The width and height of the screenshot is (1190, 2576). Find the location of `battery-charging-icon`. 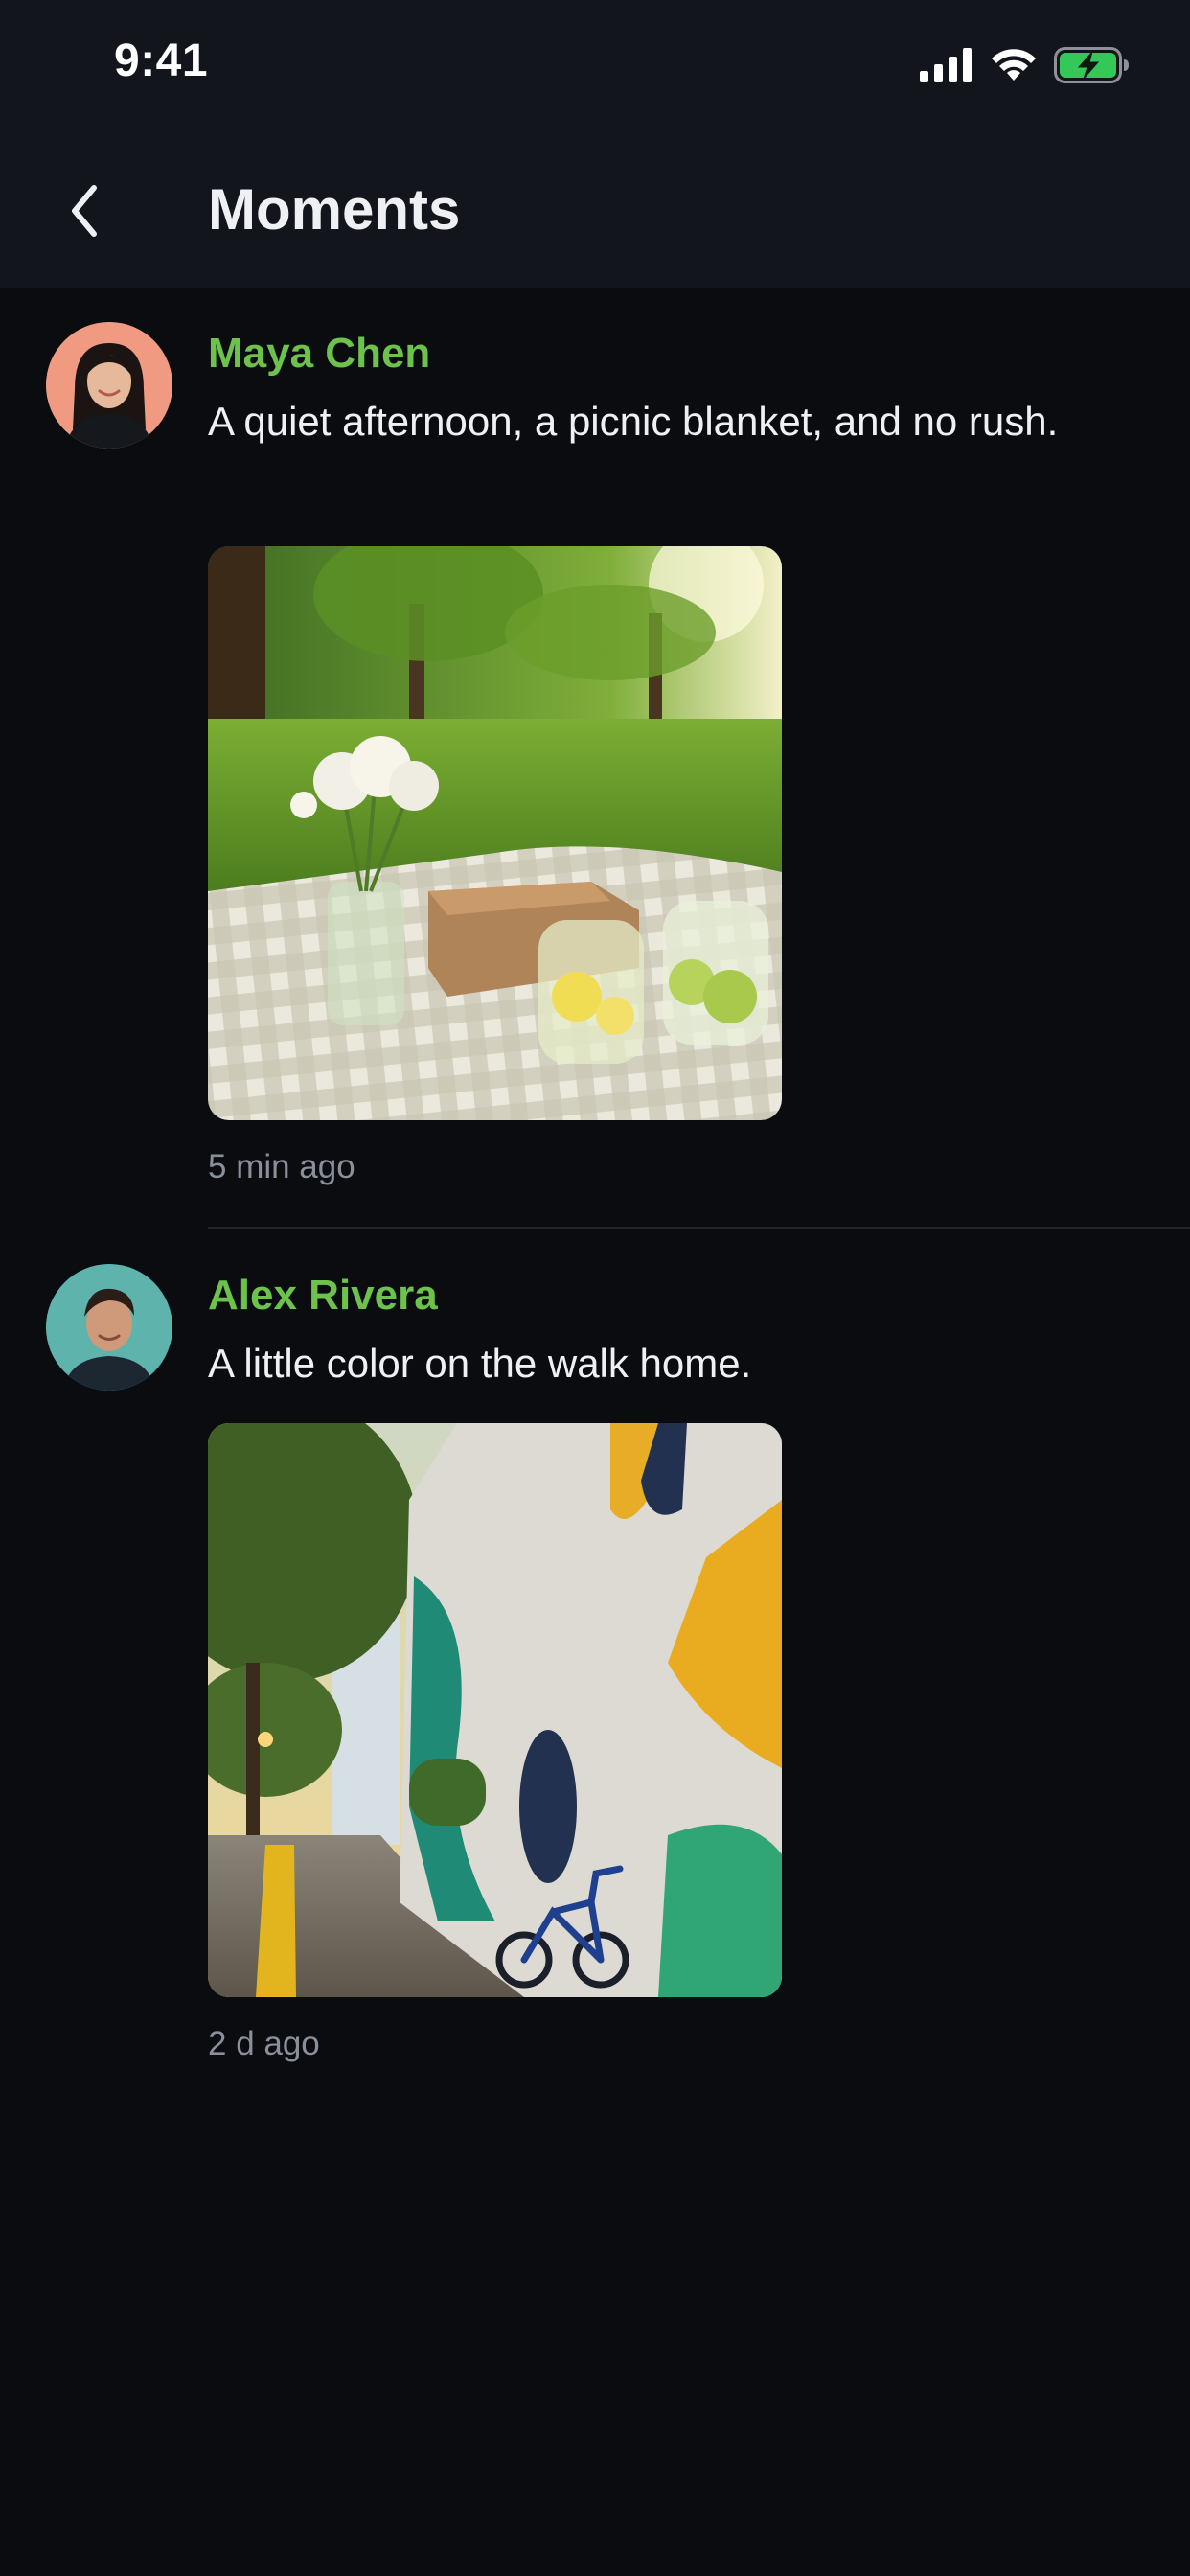

battery-charging-icon is located at coordinates (1092, 65).